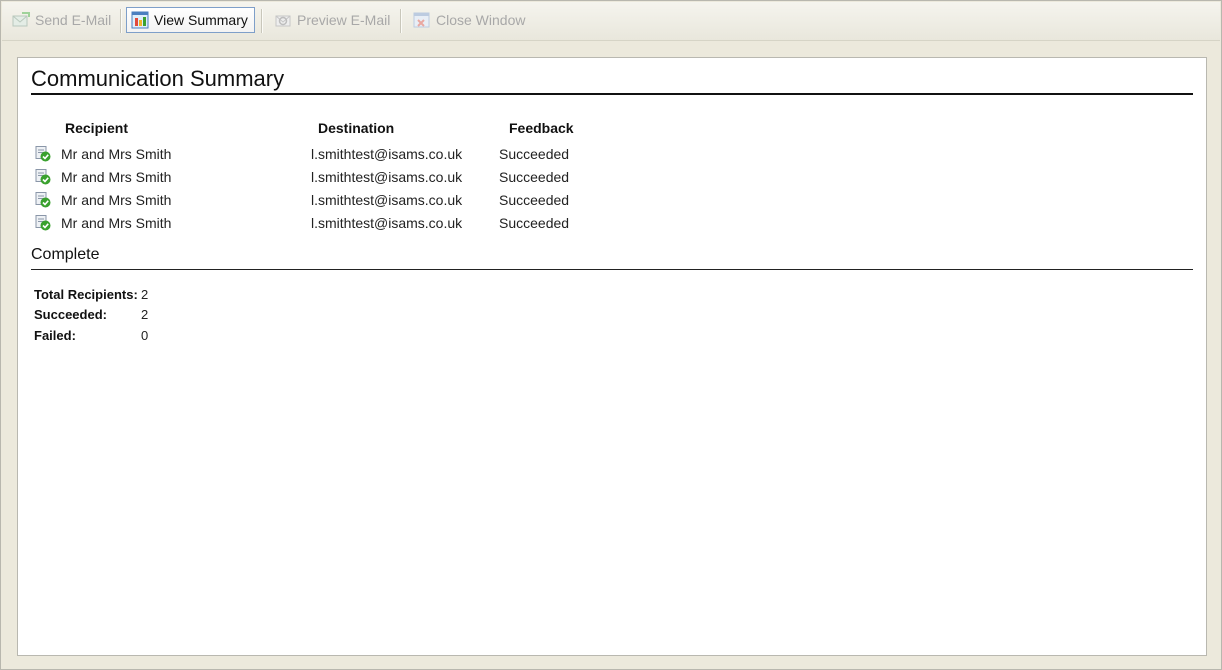 The width and height of the screenshot is (1222, 670). I want to click on page-title: Communication Summary, so click(158, 78).